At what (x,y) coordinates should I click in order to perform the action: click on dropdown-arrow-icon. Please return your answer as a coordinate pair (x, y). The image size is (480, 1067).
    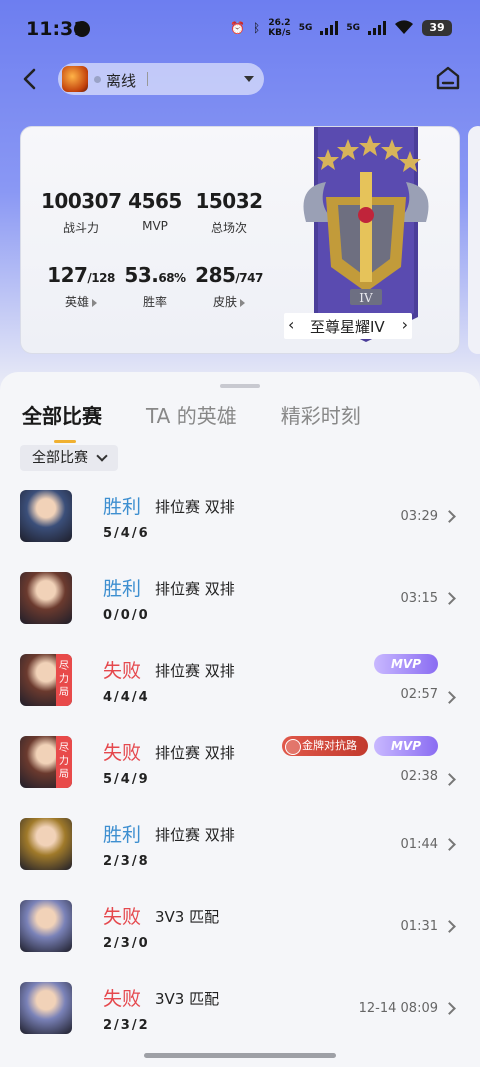
    Looking at the image, I should click on (249, 79).